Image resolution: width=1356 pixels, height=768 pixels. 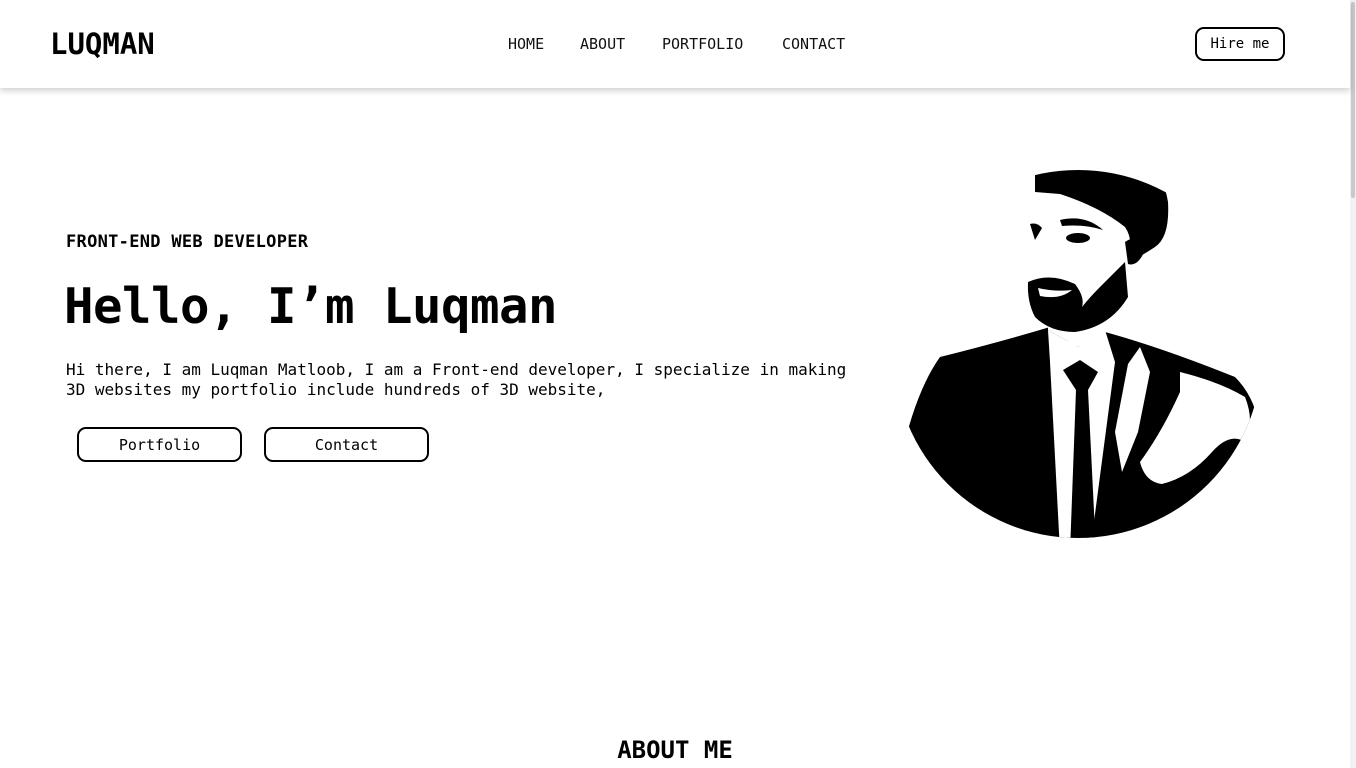 What do you see at coordinates (346, 444) in the screenshot?
I see `contact-button: Contact` at bounding box center [346, 444].